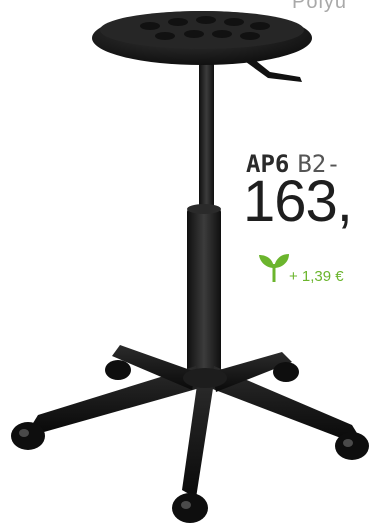 This screenshot has width=372, height=532. Describe the element at coordinates (316, 276) in the screenshot. I see `eco-surcharge-value: + 1,39 €` at that location.